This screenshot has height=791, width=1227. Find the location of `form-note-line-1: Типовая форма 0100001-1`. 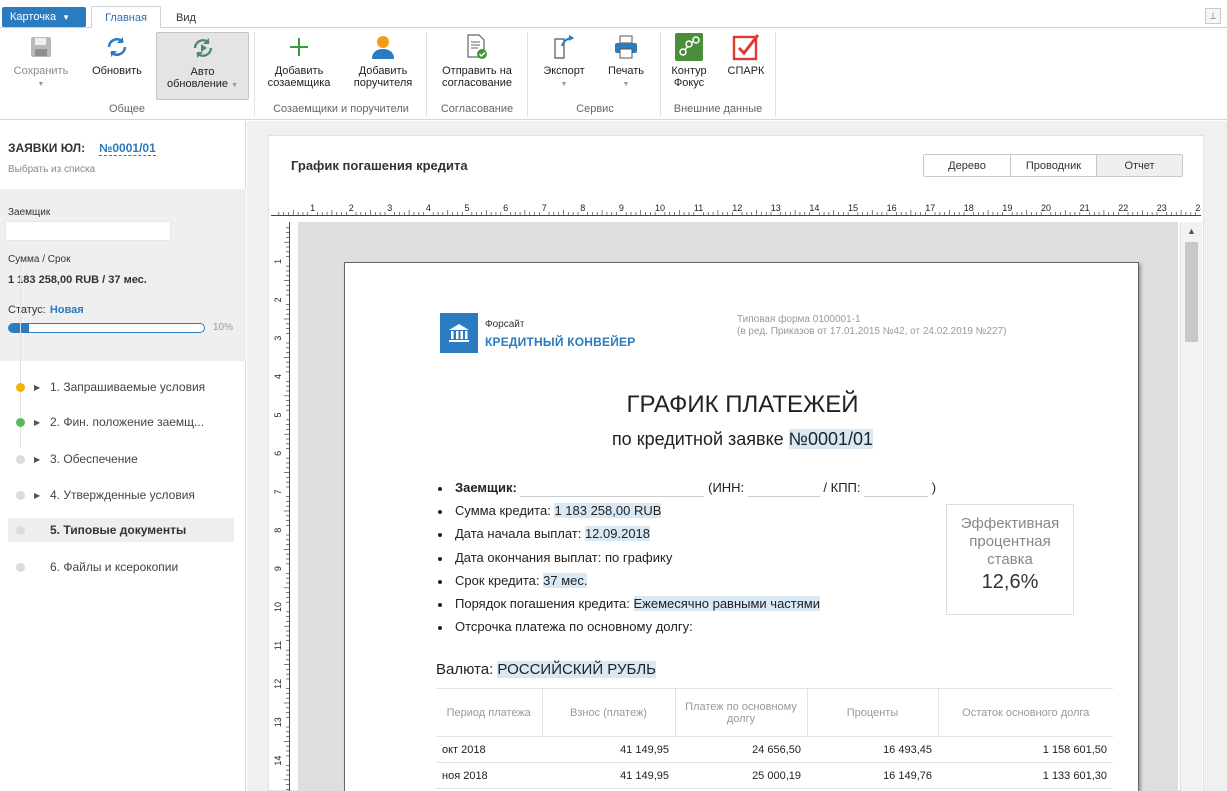

form-note-line-1: Типовая форма 0100001-1 is located at coordinates (799, 319).